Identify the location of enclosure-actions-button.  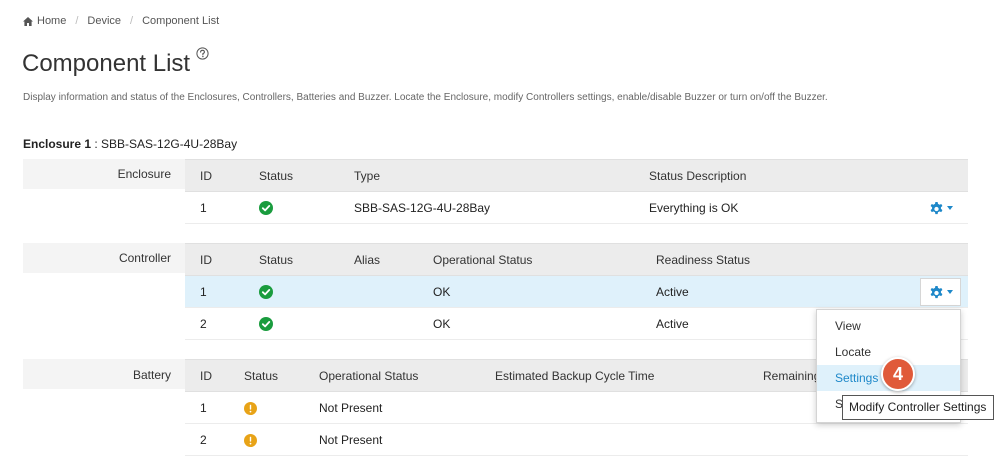
(941, 208).